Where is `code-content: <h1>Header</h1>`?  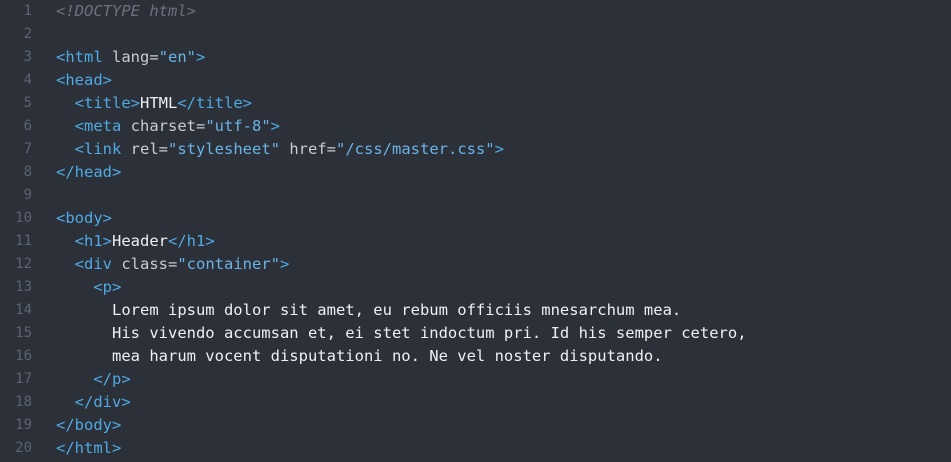 code-content: <h1>Header</h1> is located at coordinates (135, 241).